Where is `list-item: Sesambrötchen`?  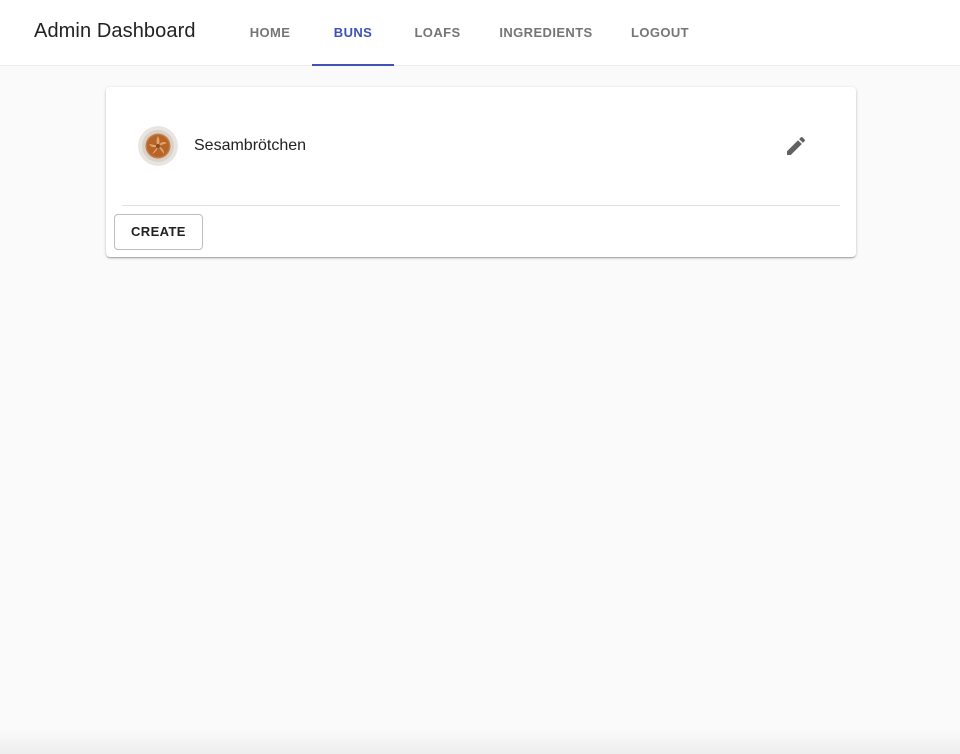 list-item: Sesambrötchen is located at coordinates (481, 146).